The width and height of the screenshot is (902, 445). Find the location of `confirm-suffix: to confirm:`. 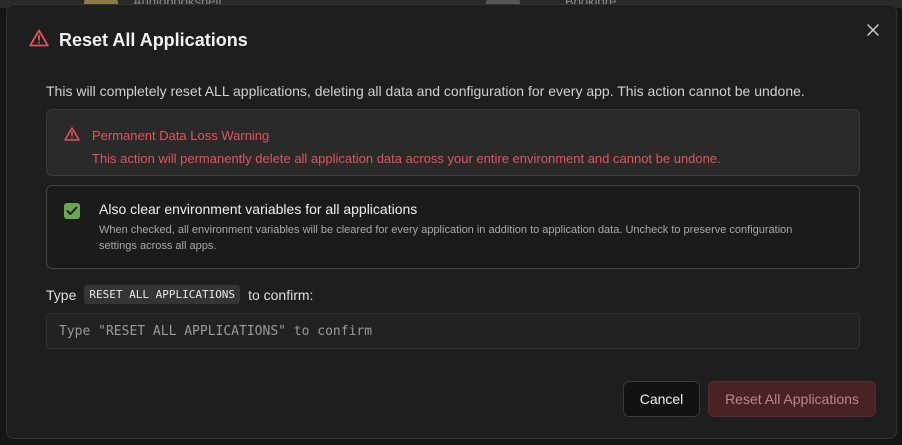

confirm-suffix: to confirm: is located at coordinates (281, 294).